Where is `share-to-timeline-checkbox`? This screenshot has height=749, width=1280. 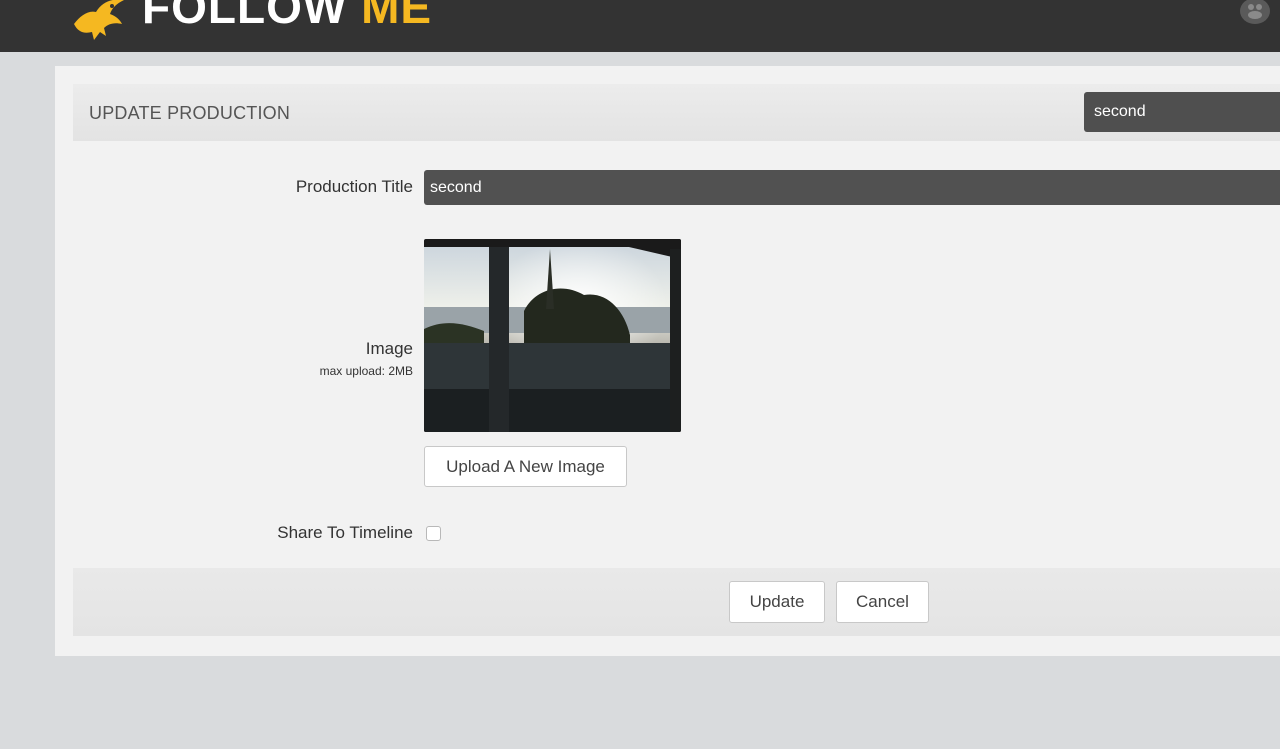 share-to-timeline-checkbox is located at coordinates (433, 533).